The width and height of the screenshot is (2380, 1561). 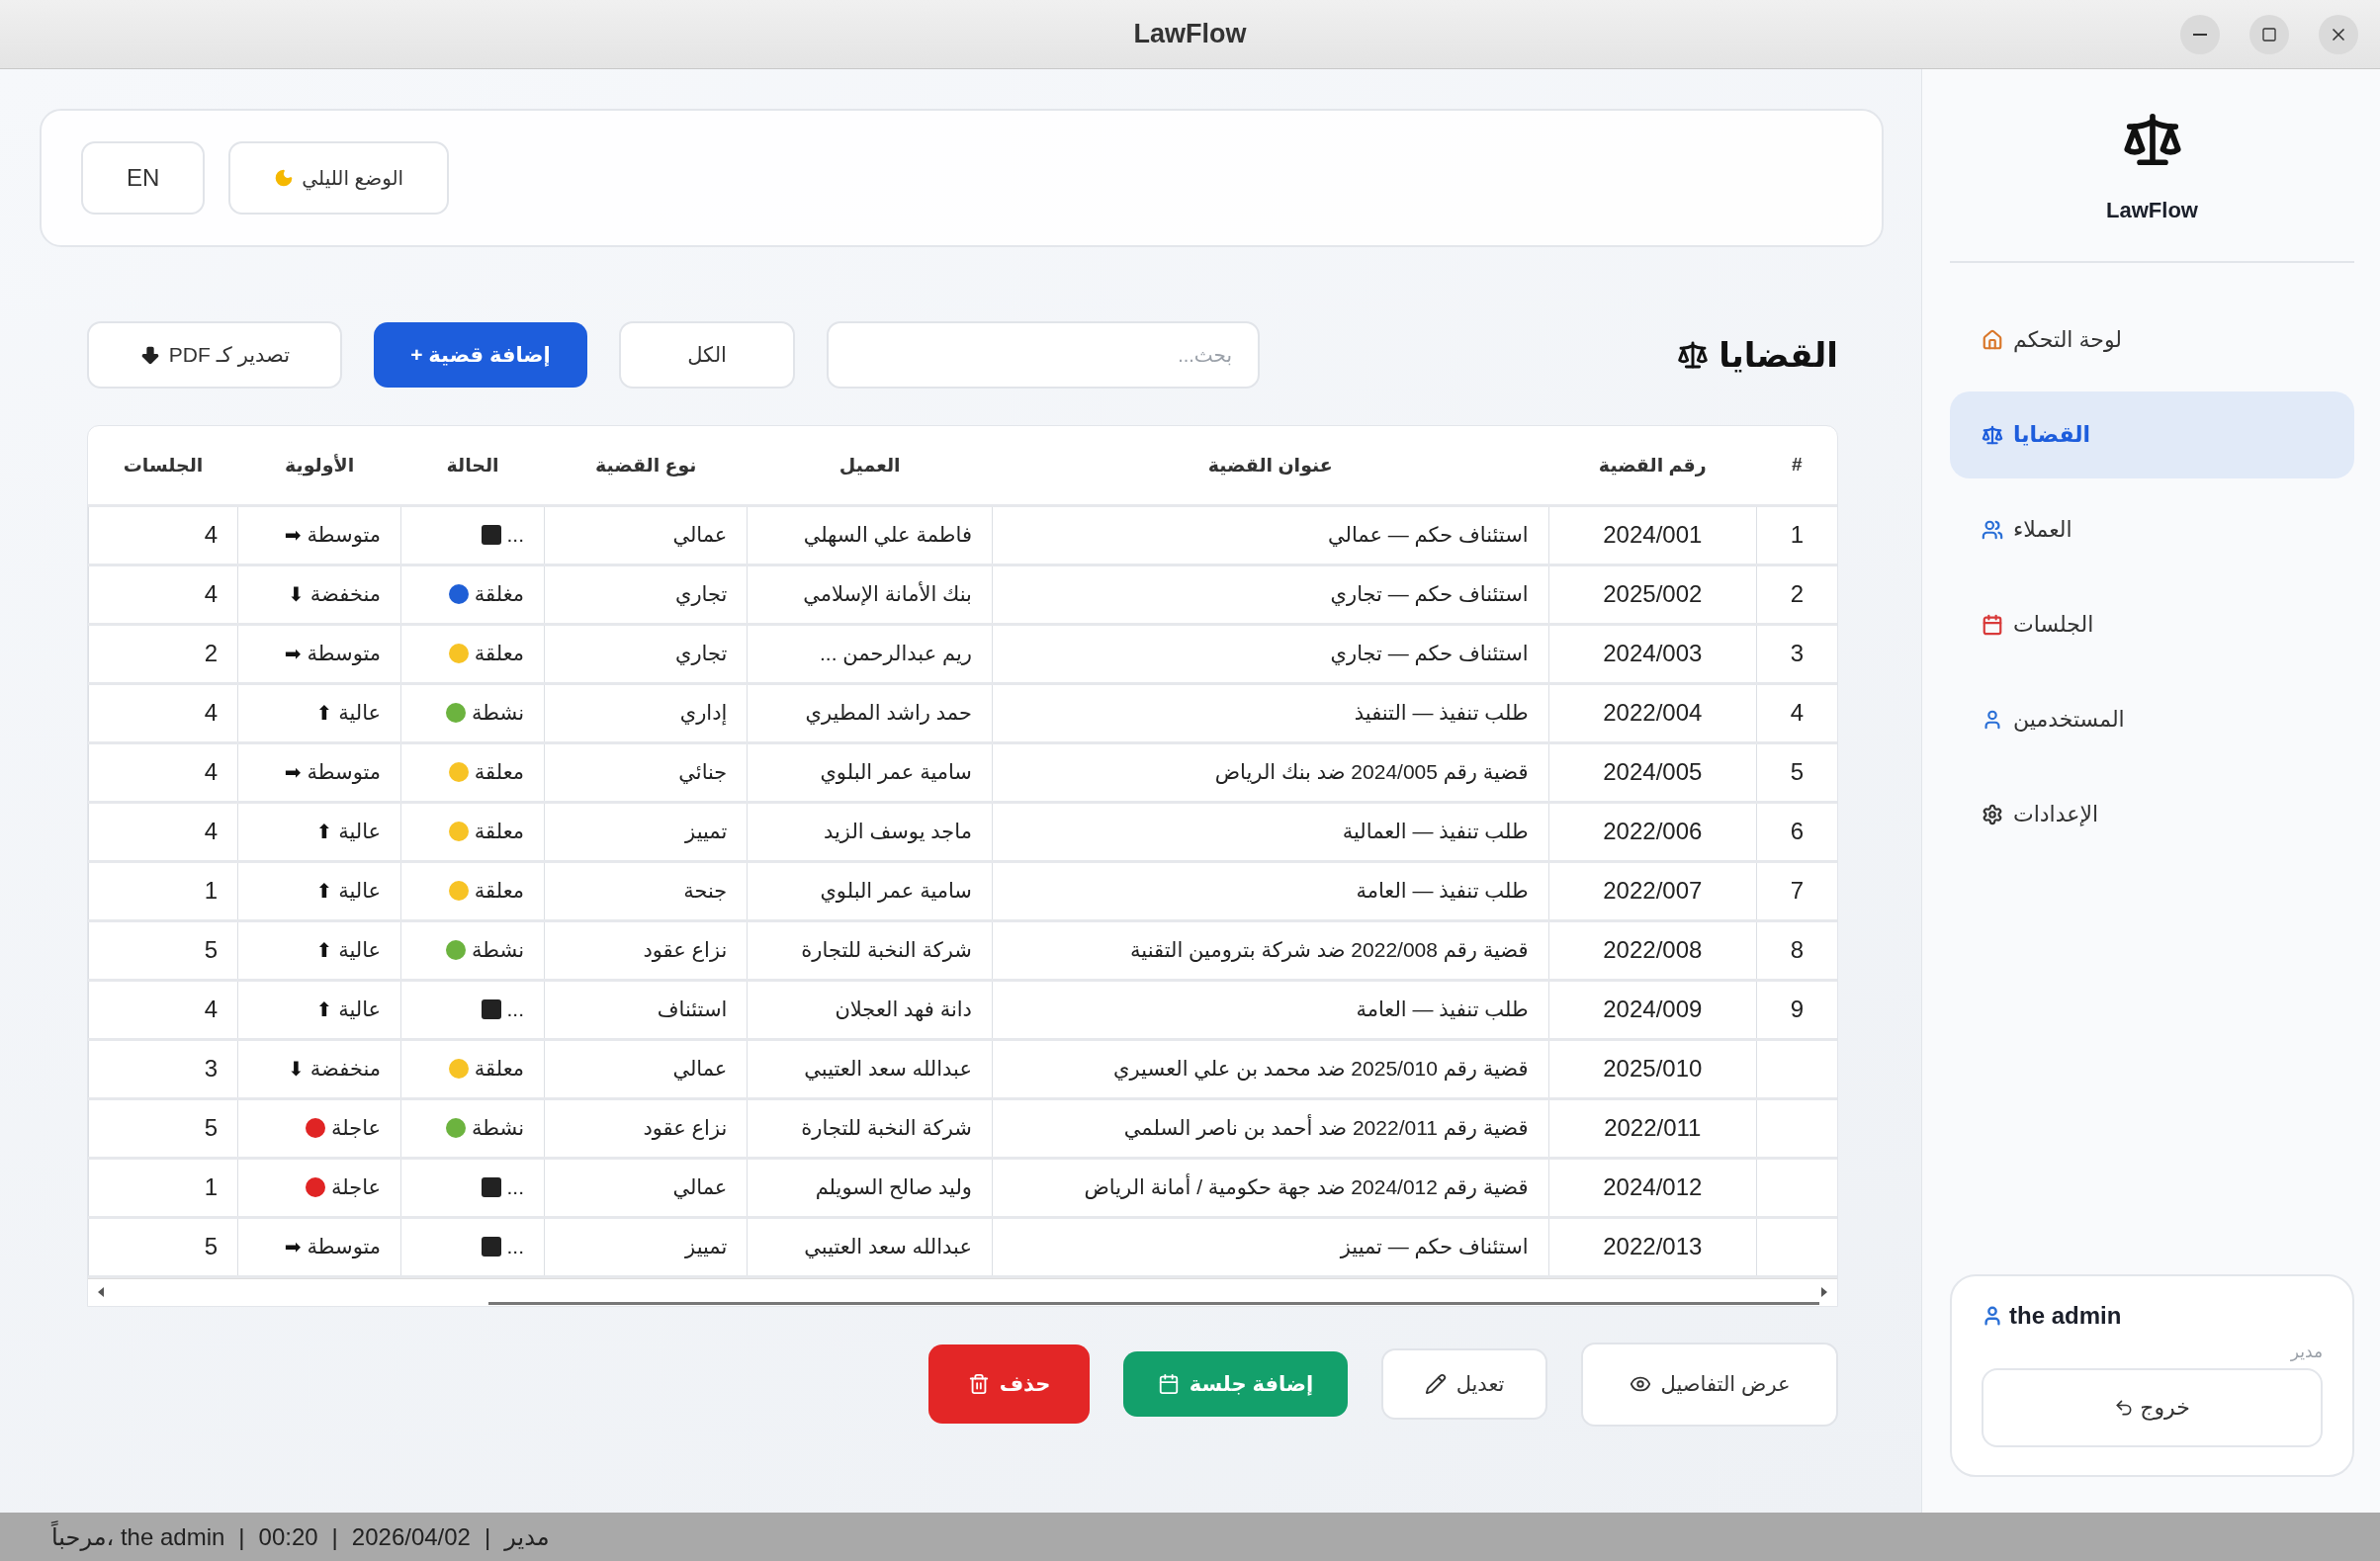 I want to click on status-text: 00:20, so click(x=288, y=1536).